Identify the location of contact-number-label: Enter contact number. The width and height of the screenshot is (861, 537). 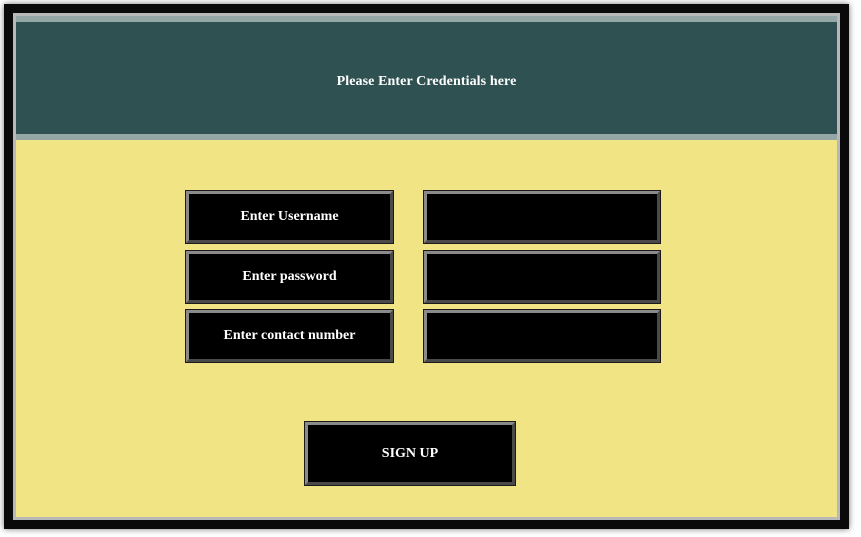
(289, 336).